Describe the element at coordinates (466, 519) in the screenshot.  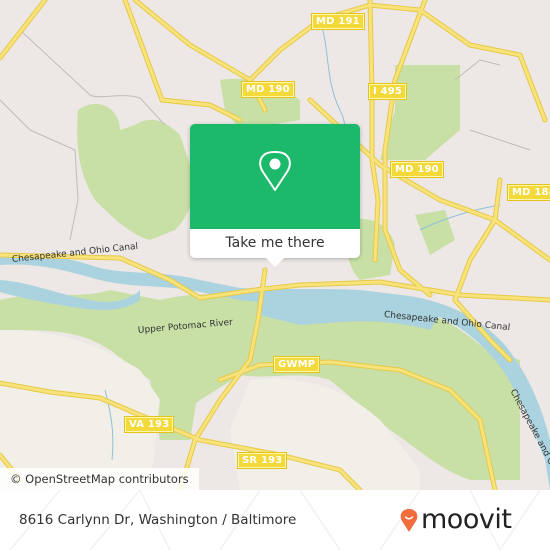
I see `moovit-wordmark: moovit` at that location.